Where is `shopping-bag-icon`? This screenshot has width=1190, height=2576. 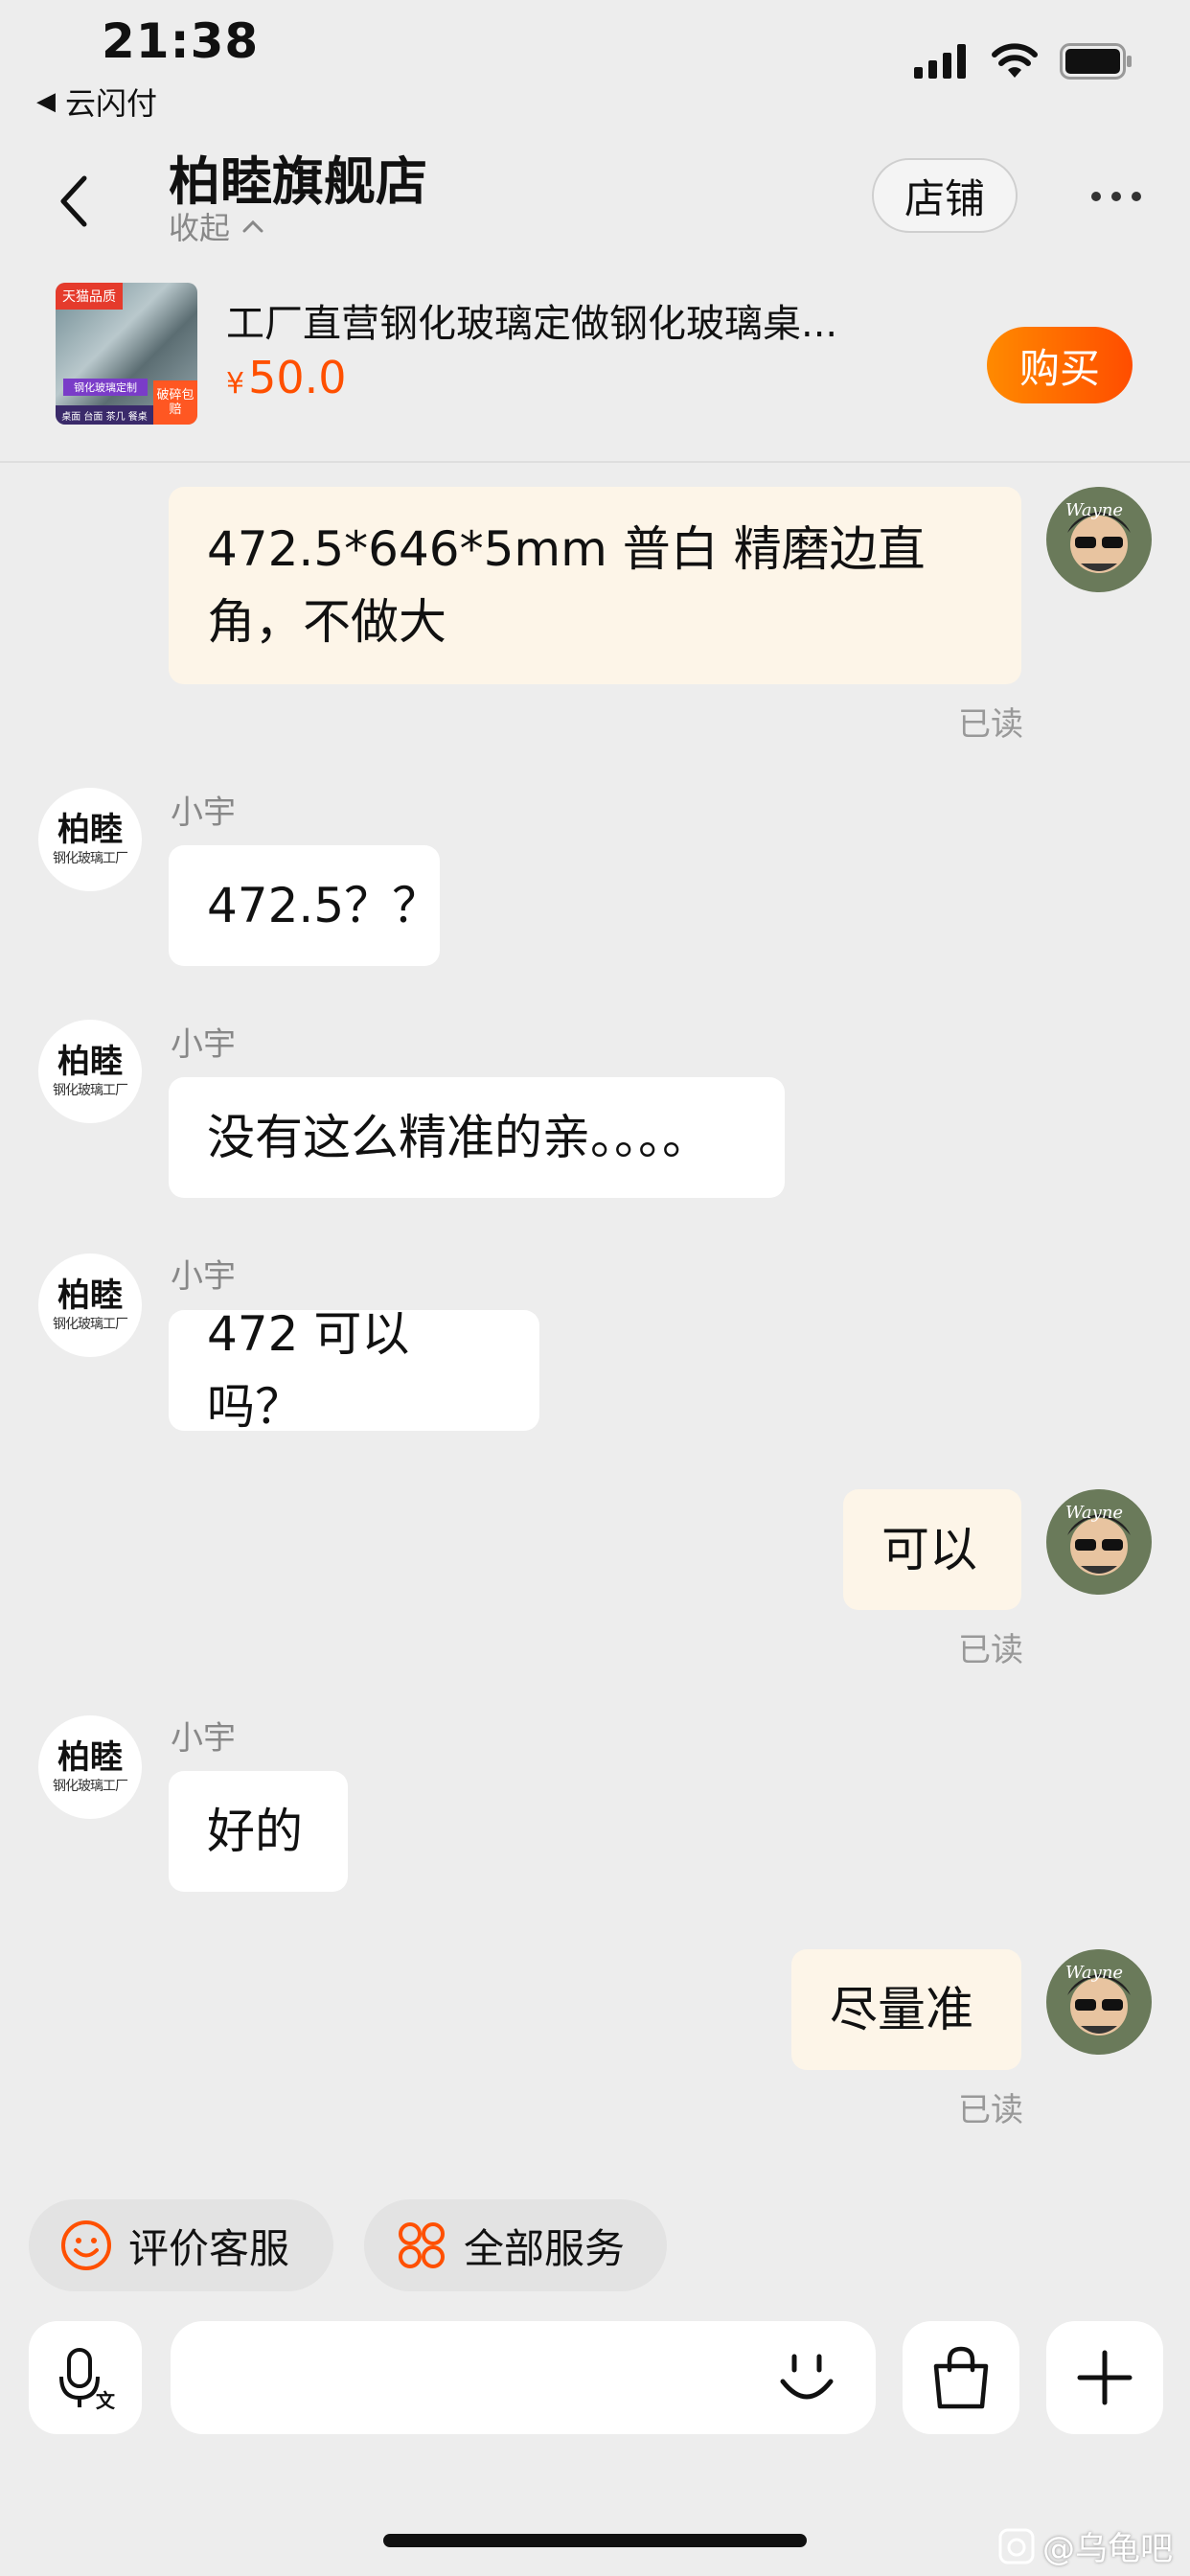
shopping-bag-icon is located at coordinates (961, 2377).